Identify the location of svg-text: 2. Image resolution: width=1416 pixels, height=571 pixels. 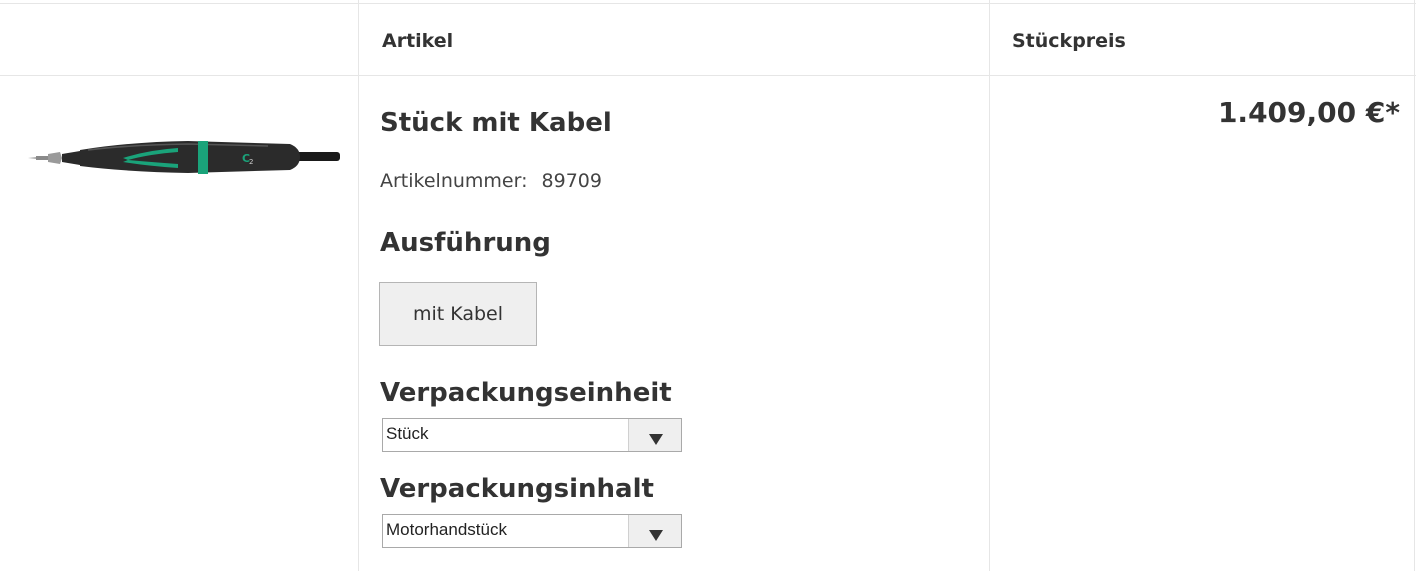
(251, 162).